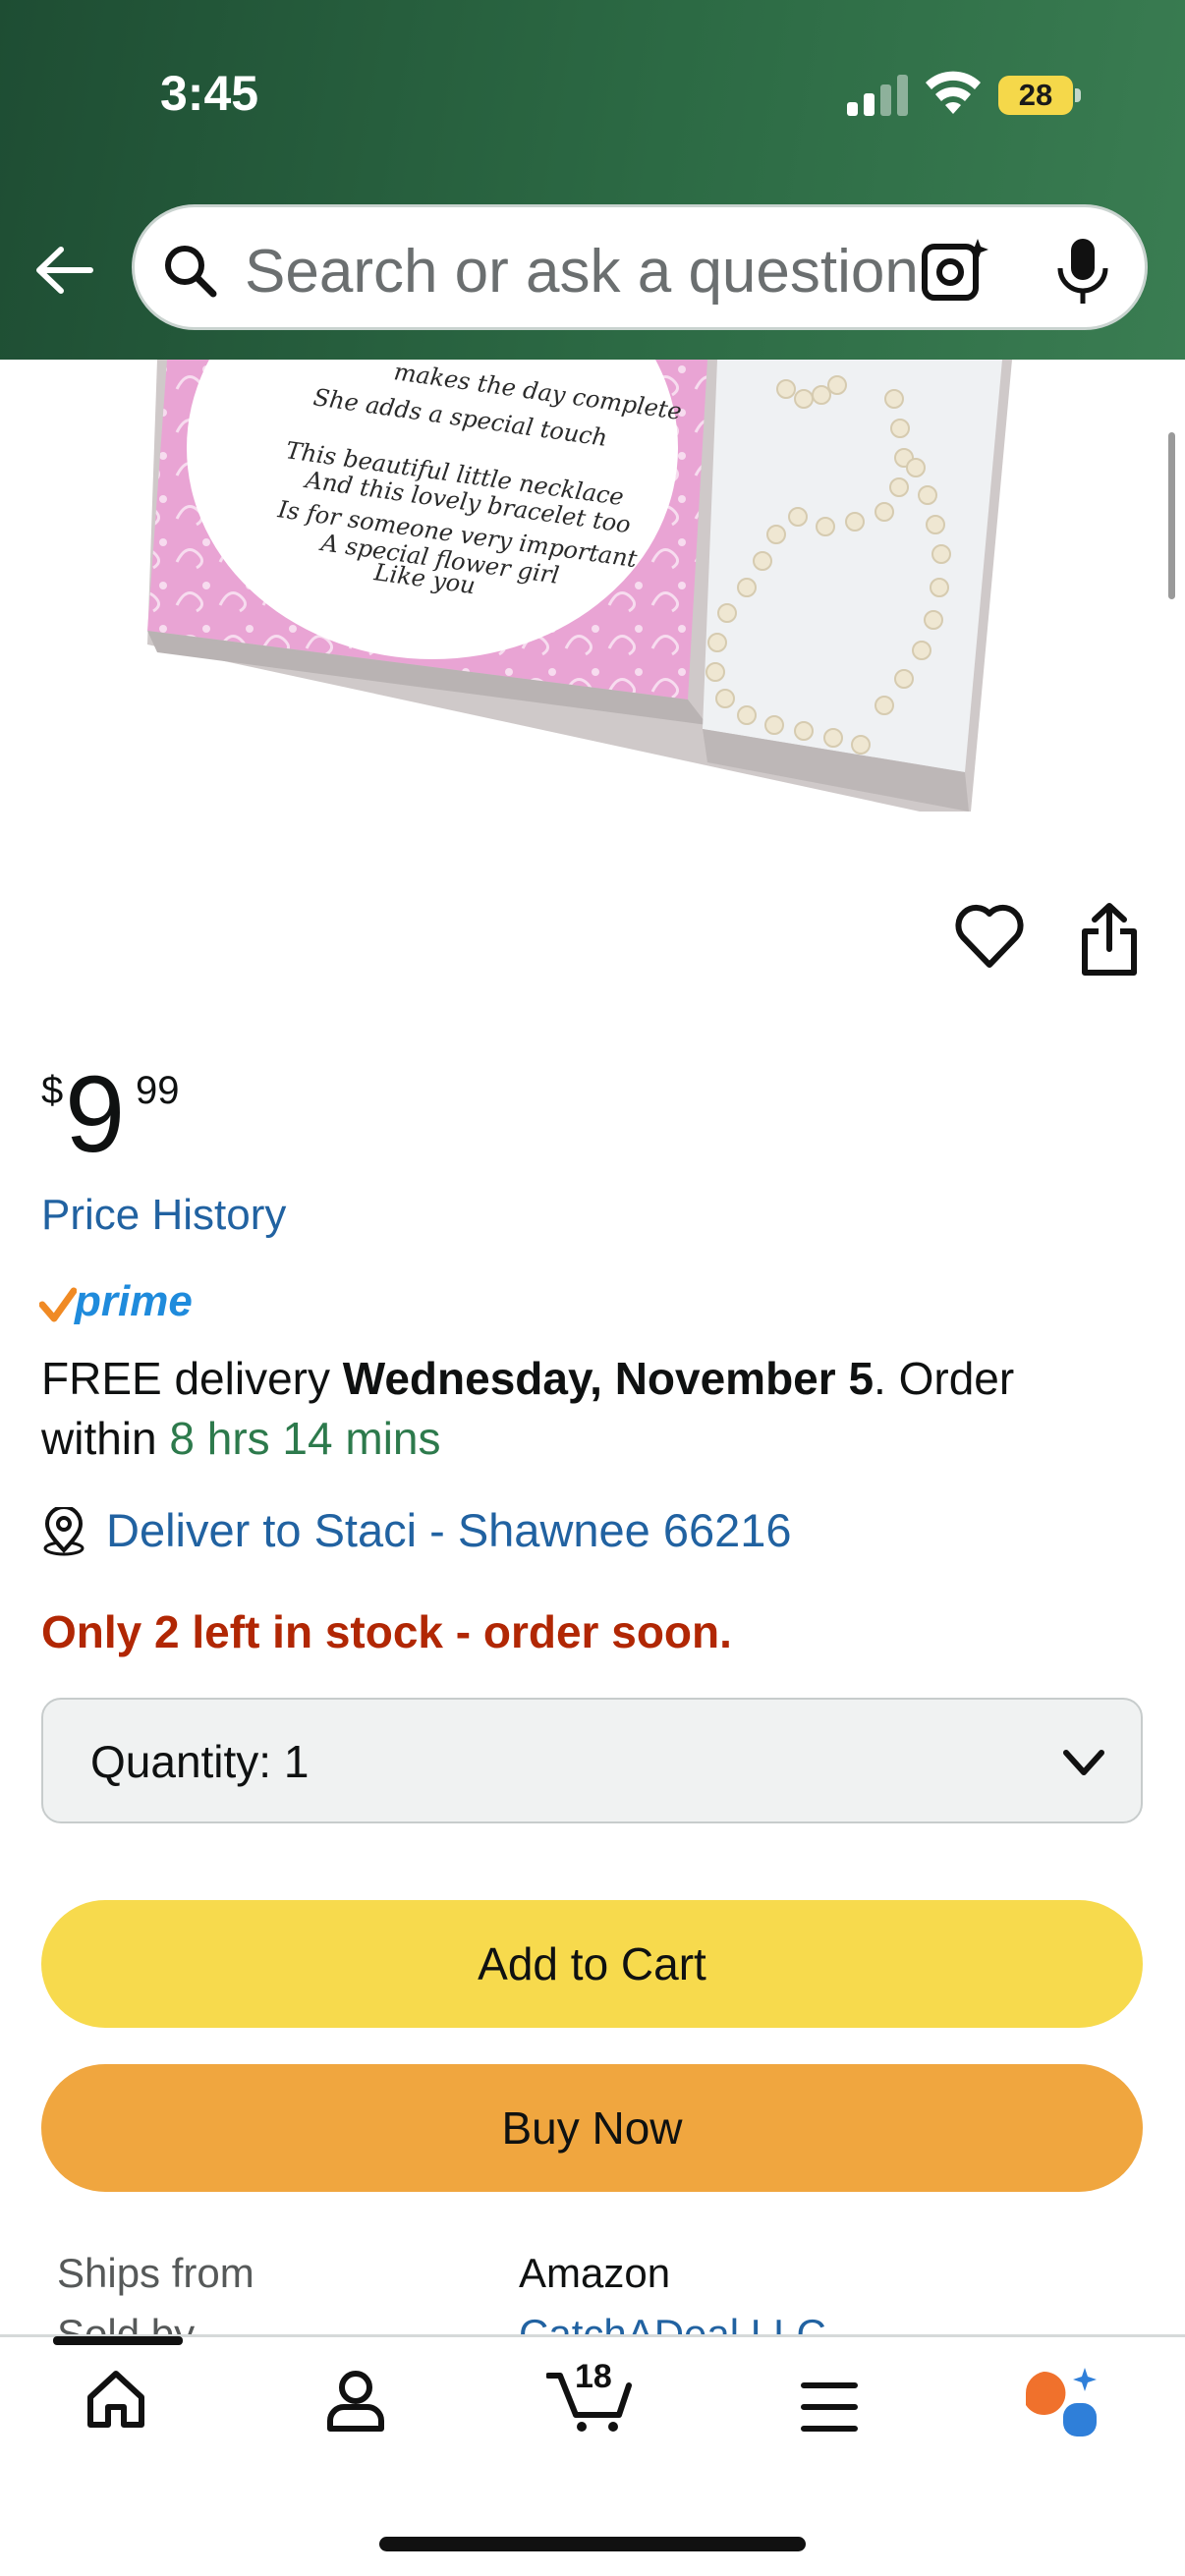  I want to click on quantity-label-text: Quantity:, so click(181, 1761).